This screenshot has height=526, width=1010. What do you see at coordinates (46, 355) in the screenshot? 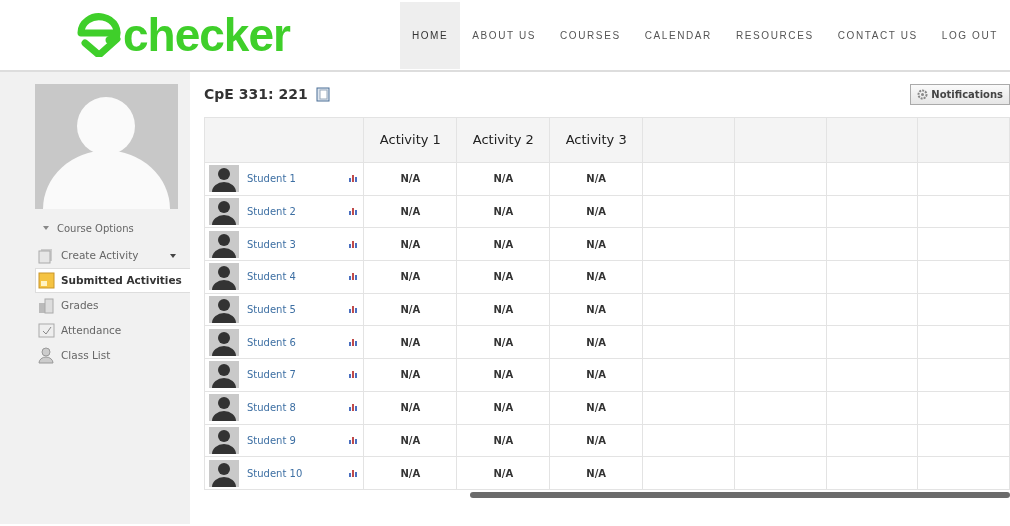
I see `person-icon` at bounding box center [46, 355].